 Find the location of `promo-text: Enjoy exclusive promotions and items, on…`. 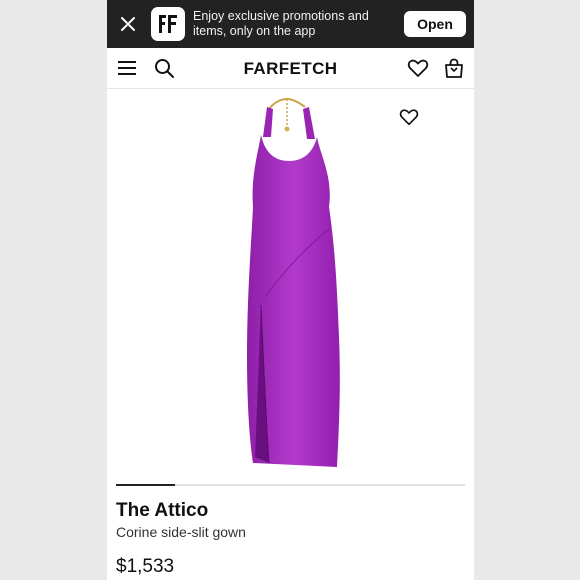

promo-text: Enjoy exclusive promotions and items, on… is located at coordinates (281, 23).